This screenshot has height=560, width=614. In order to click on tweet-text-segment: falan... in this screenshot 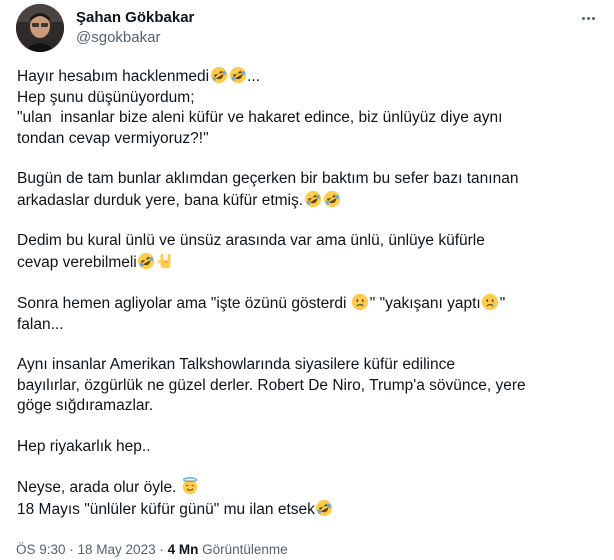, I will do `click(40, 324)`.